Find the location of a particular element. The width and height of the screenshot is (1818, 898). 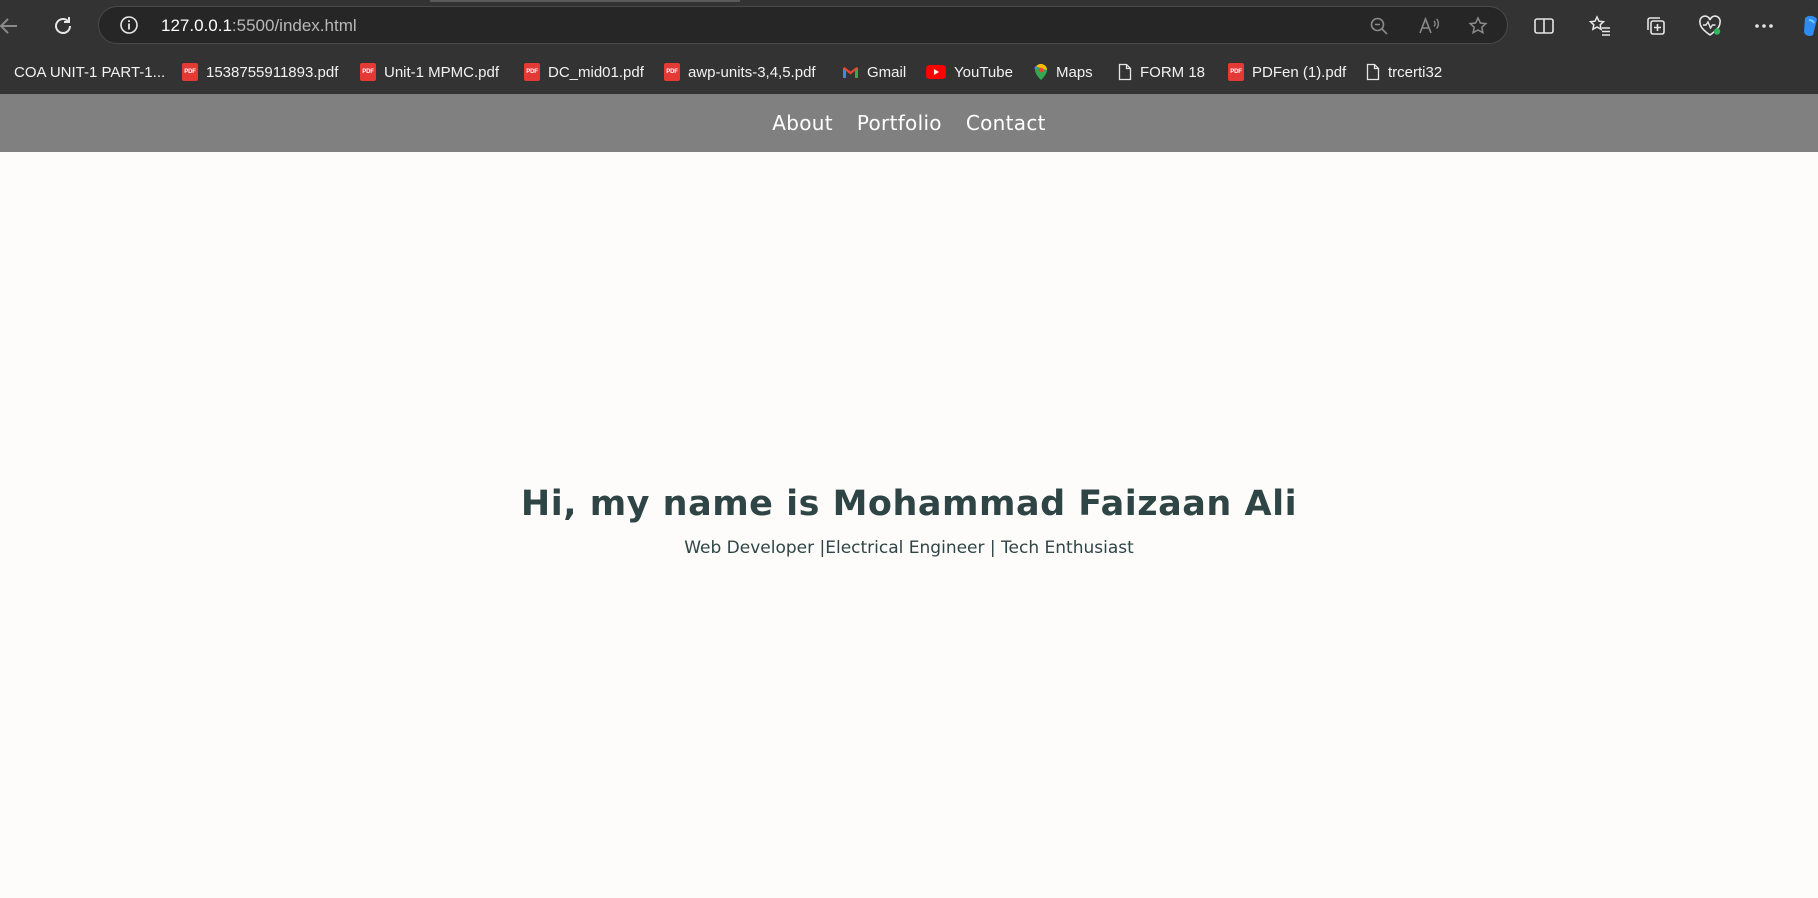

favorite-star-icon is located at coordinates (1478, 26).